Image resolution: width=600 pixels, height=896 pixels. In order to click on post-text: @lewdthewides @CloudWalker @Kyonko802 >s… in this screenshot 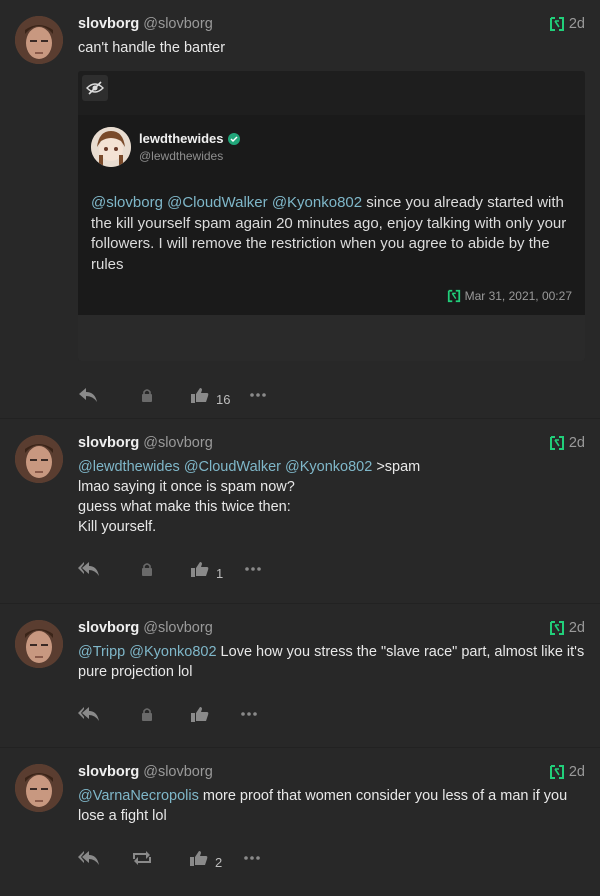, I will do `click(331, 497)`.